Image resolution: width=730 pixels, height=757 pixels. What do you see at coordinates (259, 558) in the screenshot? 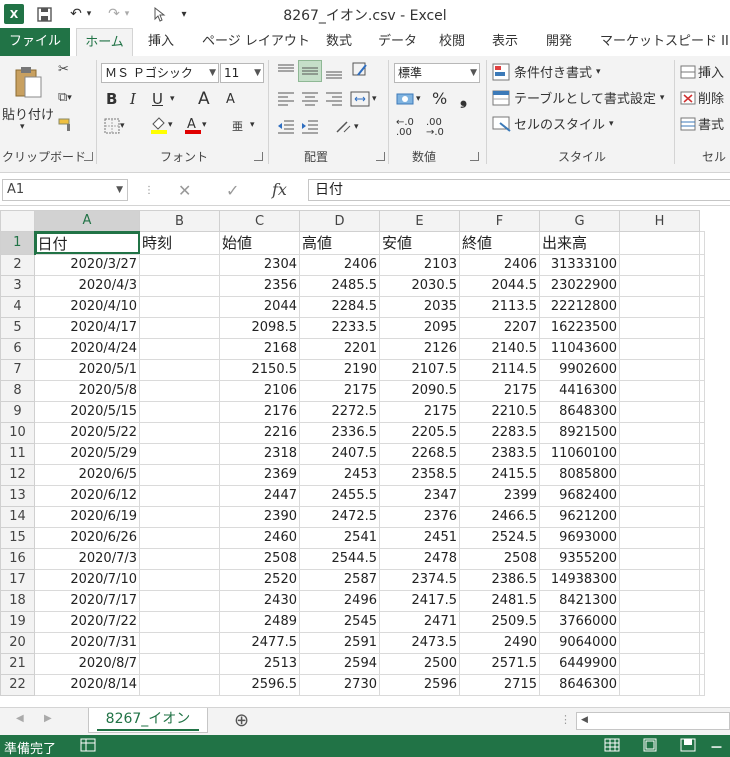
I see `cell: 2508` at bounding box center [259, 558].